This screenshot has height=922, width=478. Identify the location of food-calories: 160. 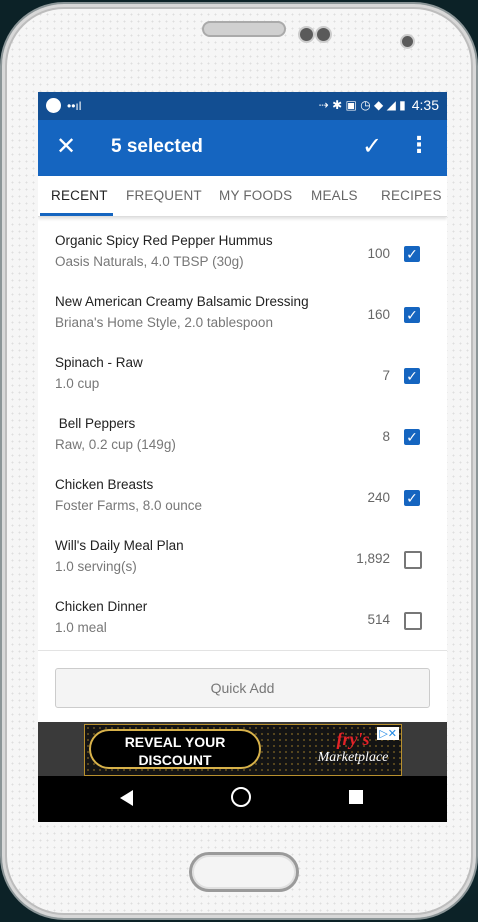
(378, 314).